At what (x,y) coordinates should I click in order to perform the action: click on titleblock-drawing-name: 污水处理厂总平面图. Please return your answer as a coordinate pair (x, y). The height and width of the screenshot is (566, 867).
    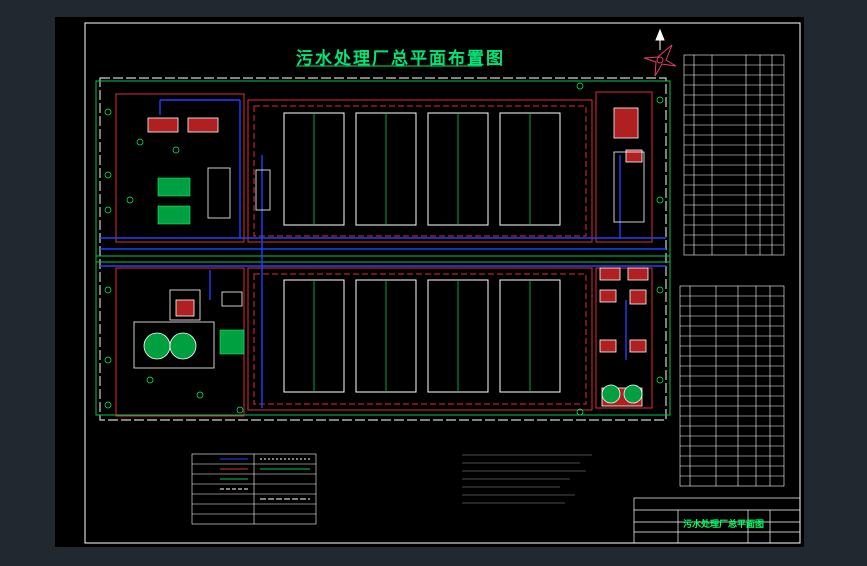
    Looking at the image, I should click on (724, 525).